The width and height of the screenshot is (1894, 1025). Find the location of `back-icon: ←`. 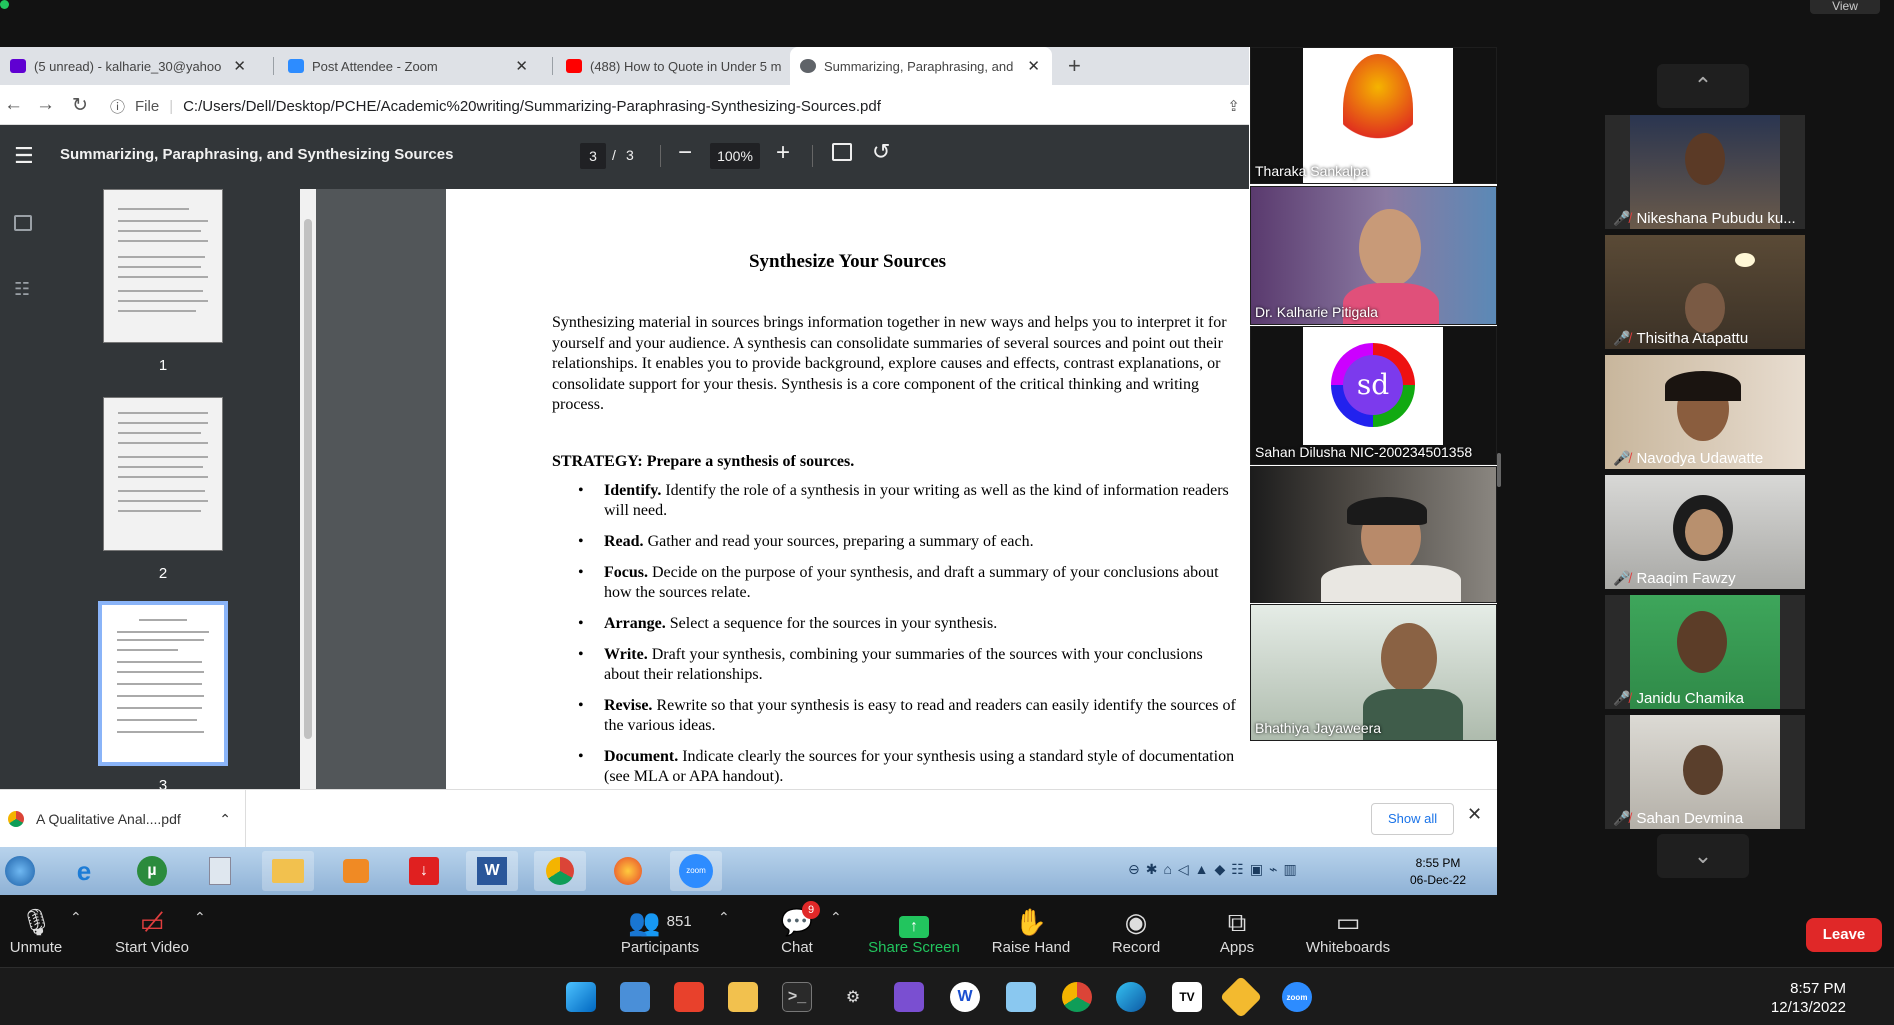

back-icon: ← is located at coordinates (13, 105).